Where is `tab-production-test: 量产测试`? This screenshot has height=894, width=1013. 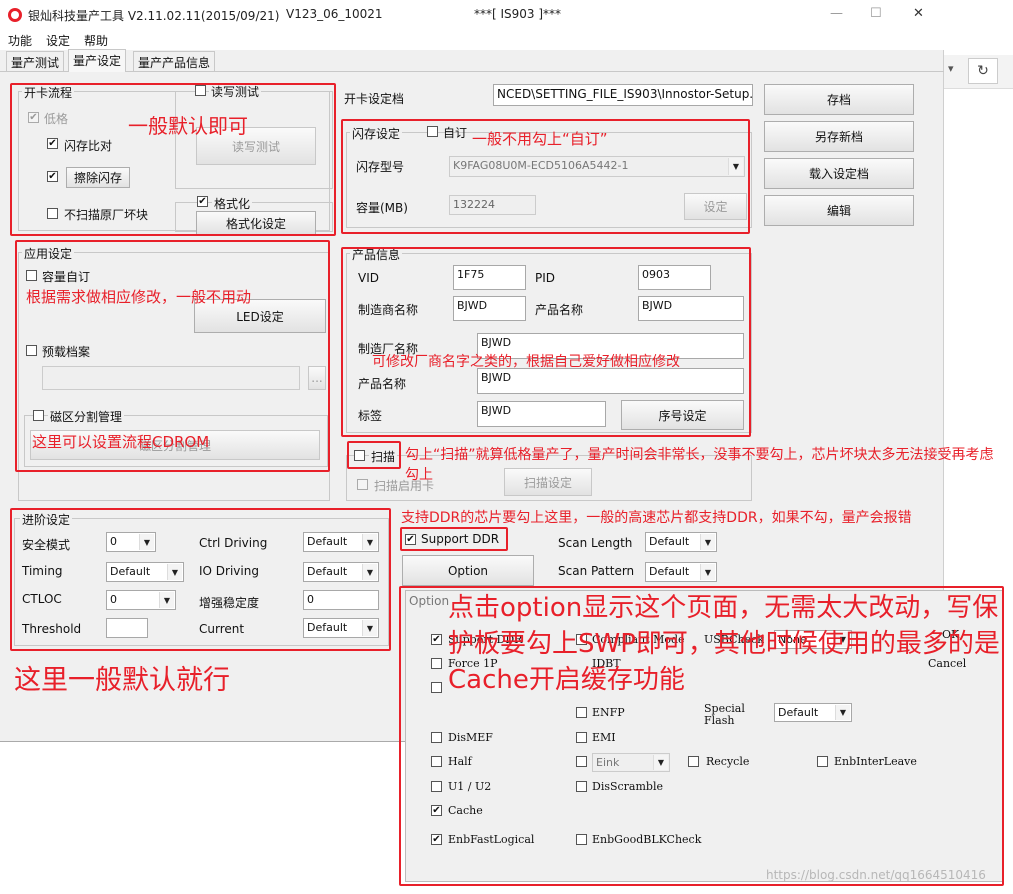
tab-production-test: 量产测试 is located at coordinates (35, 61).